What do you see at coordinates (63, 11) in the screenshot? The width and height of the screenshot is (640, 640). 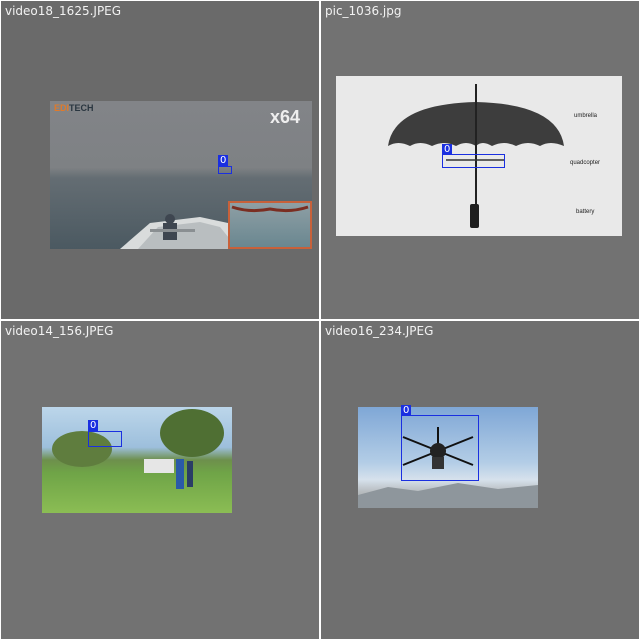 I see `image-filename: video18_1625.JPEG` at bounding box center [63, 11].